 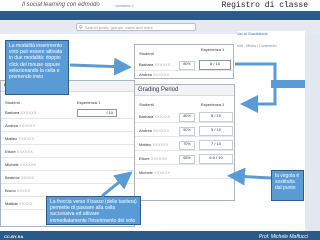 I want to click on author: Prof. Michele Maffucci, so click(x=283, y=237).